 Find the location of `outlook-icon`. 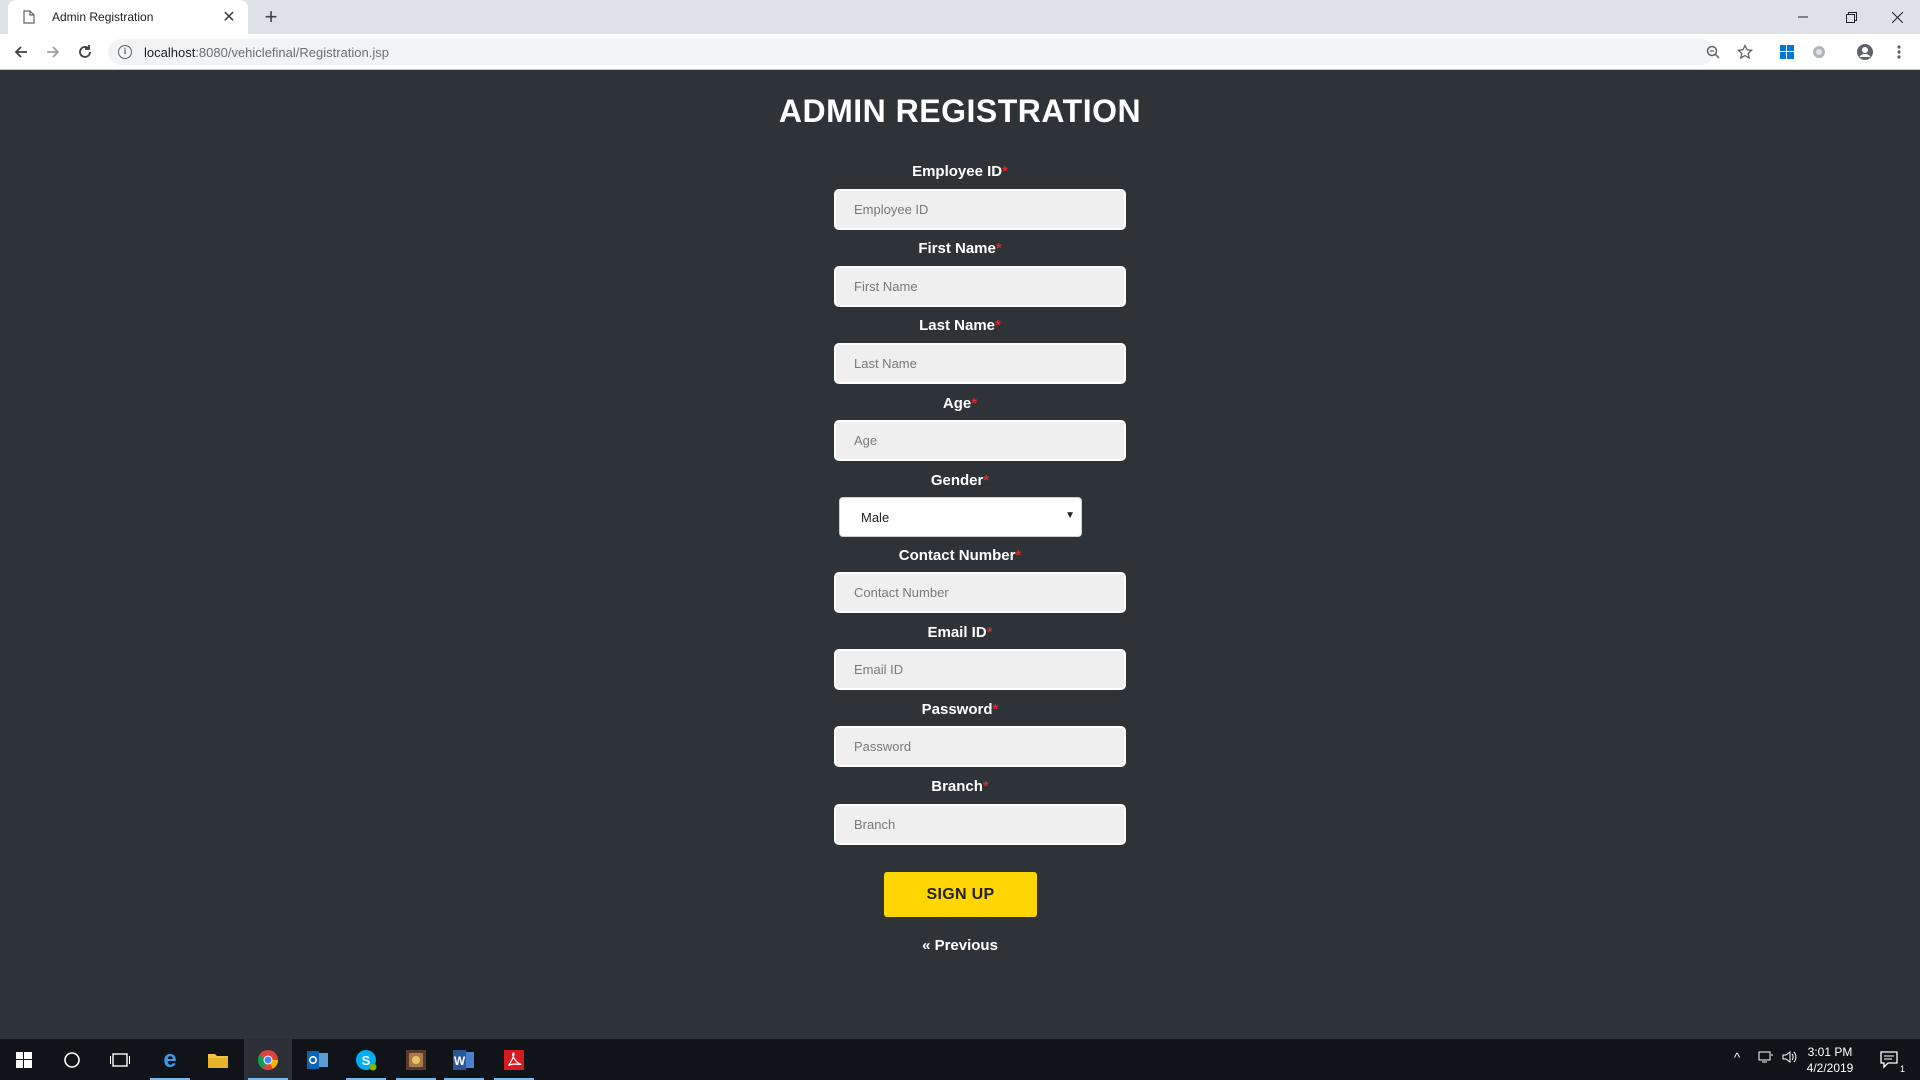

outlook-icon is located at coordinates (318, 1059).